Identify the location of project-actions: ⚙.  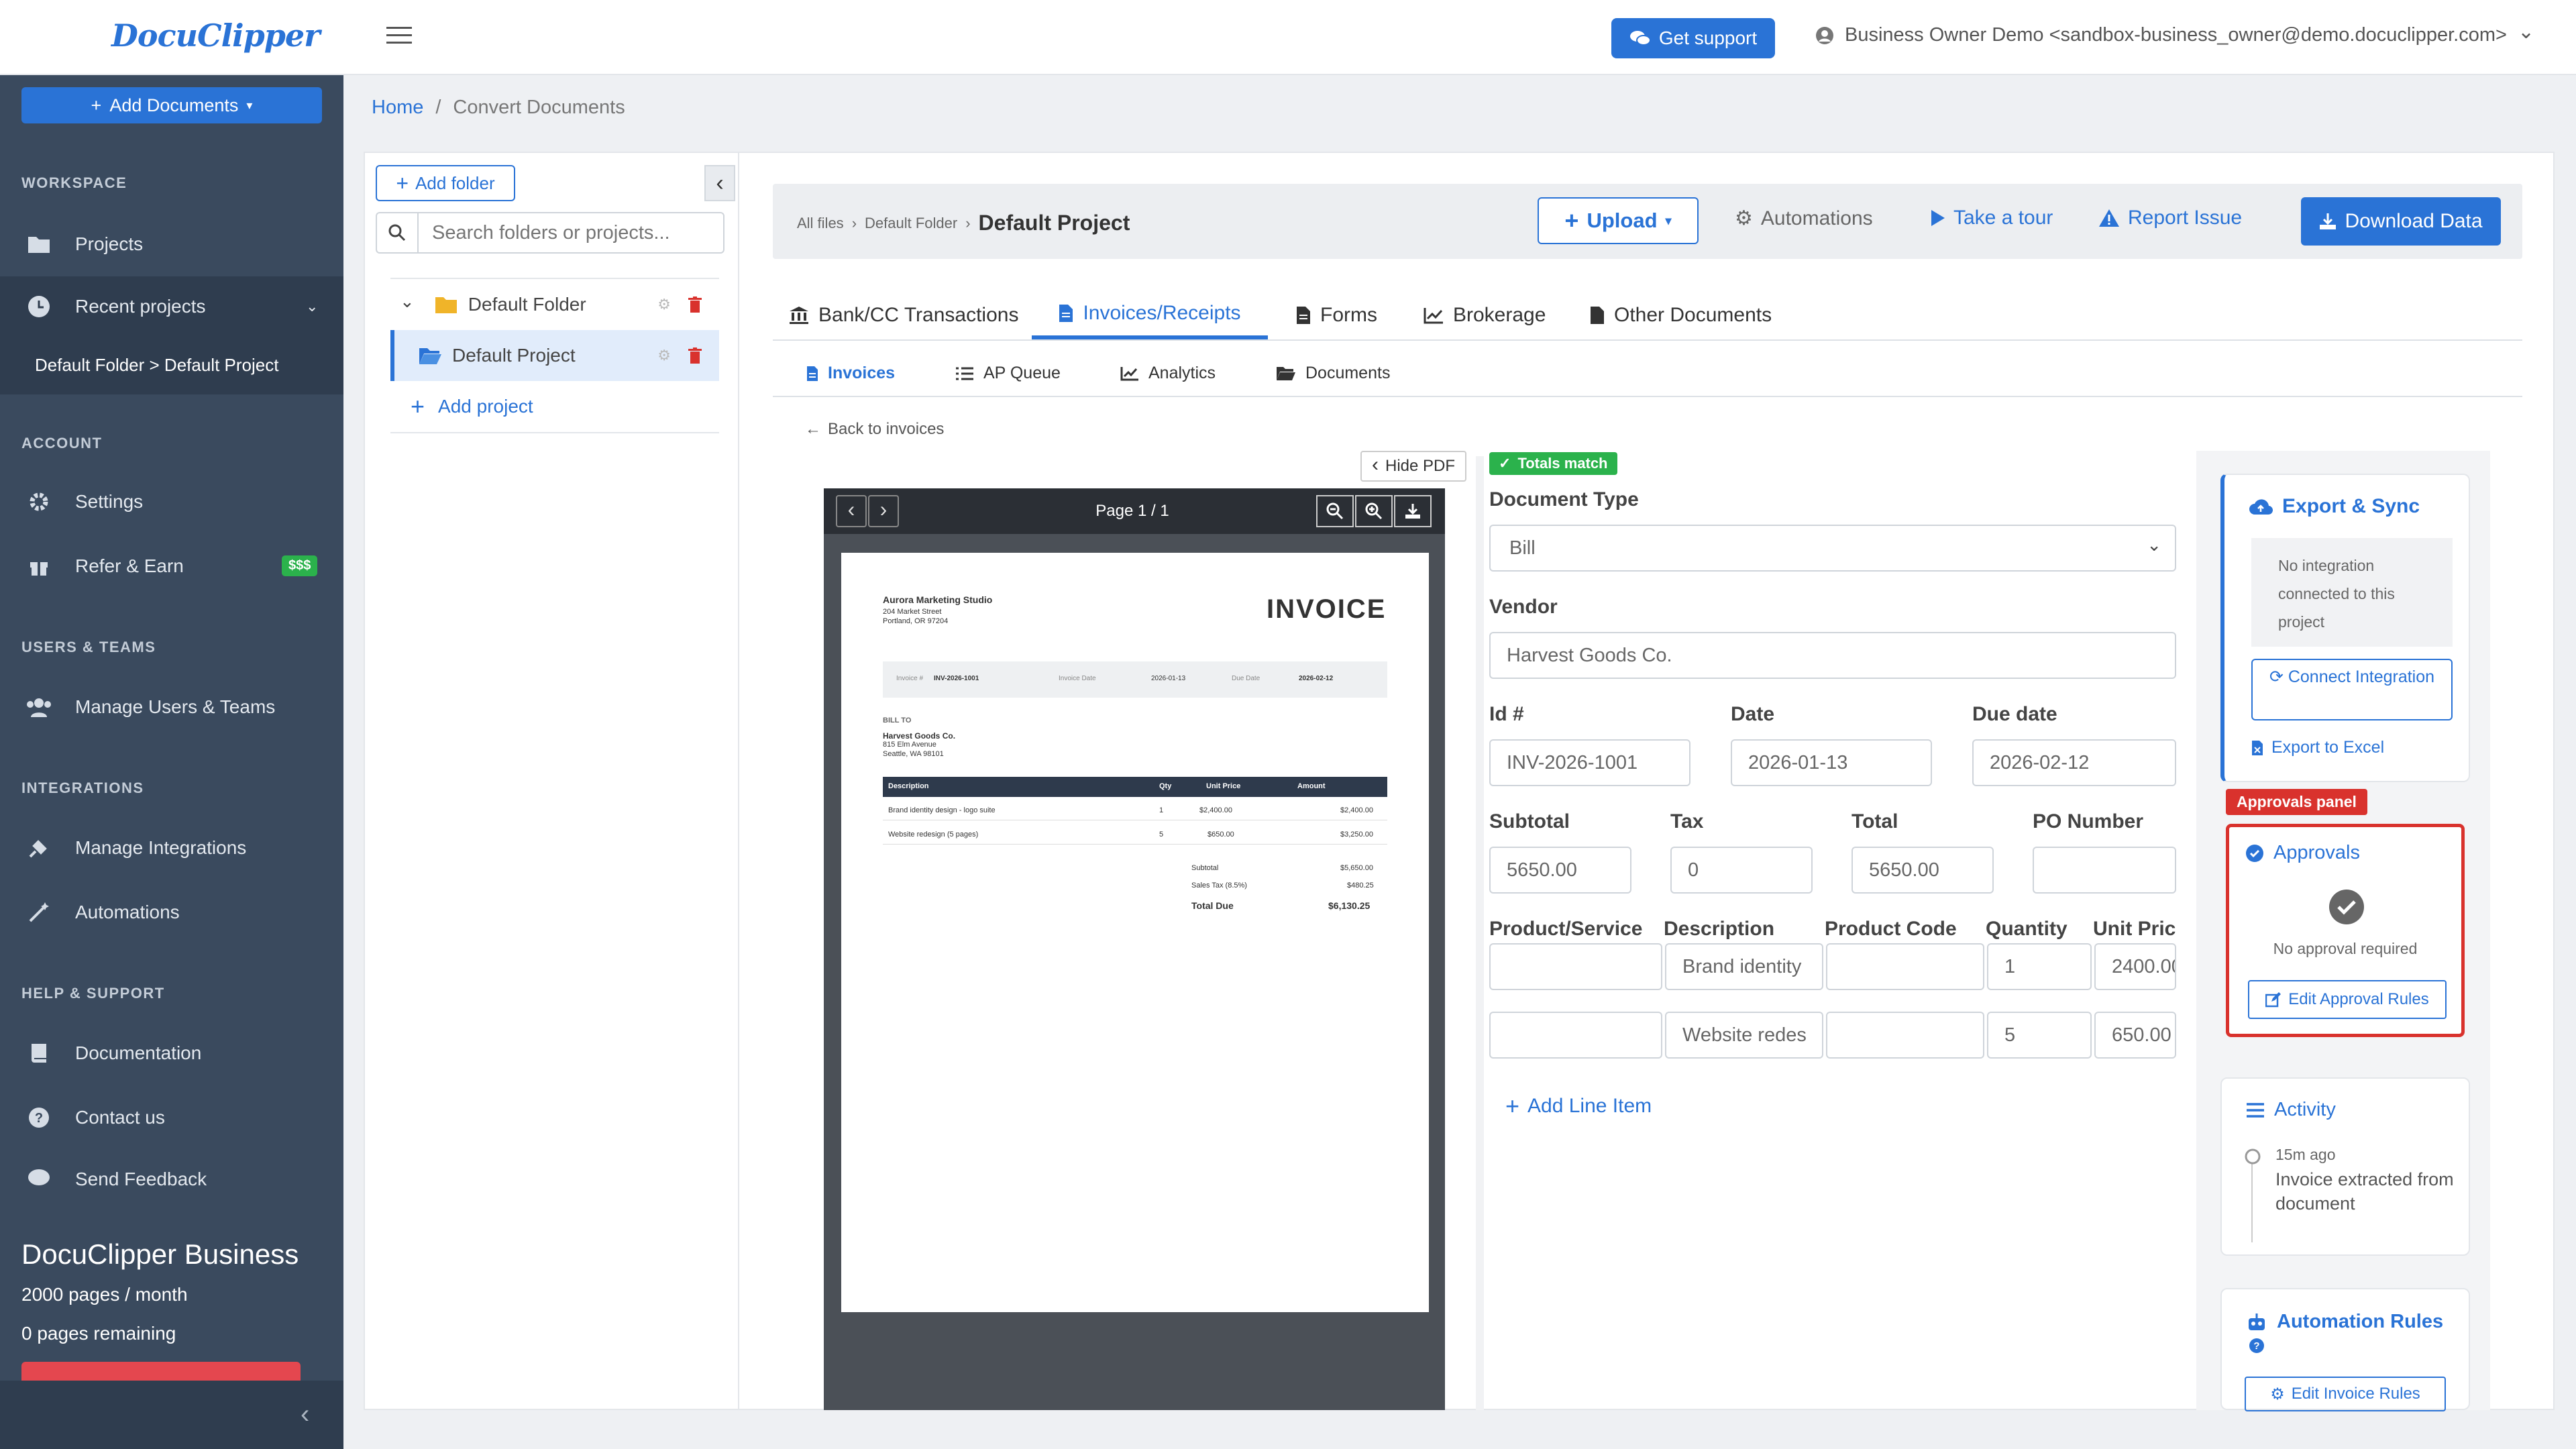
(679, 355).